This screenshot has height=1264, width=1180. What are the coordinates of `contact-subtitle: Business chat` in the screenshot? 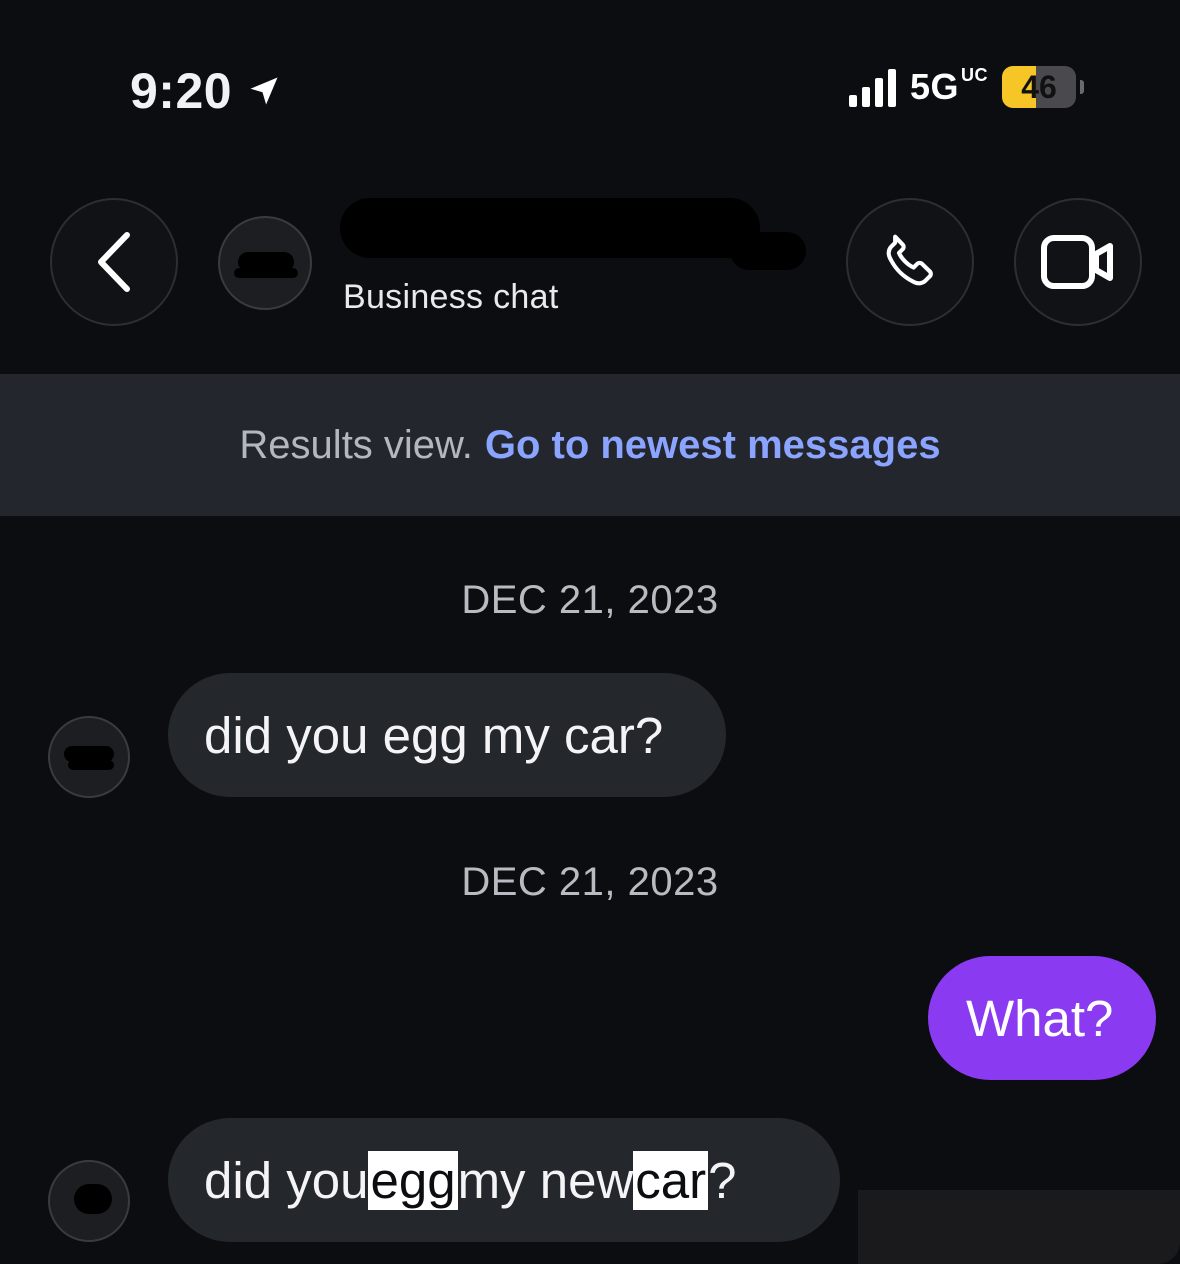 It's located at (451, 297).